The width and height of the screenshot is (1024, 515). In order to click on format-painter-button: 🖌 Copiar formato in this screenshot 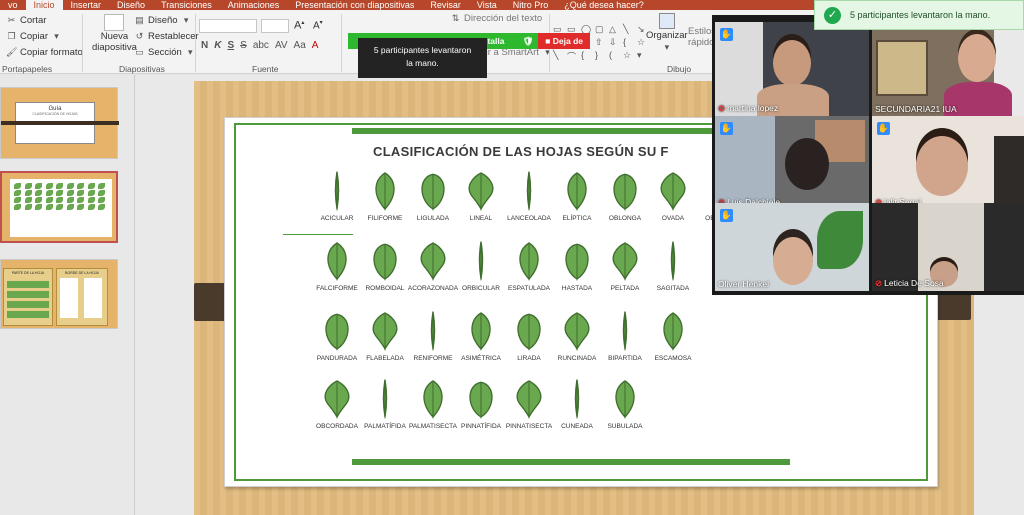, I will do `click(44, 52)`.